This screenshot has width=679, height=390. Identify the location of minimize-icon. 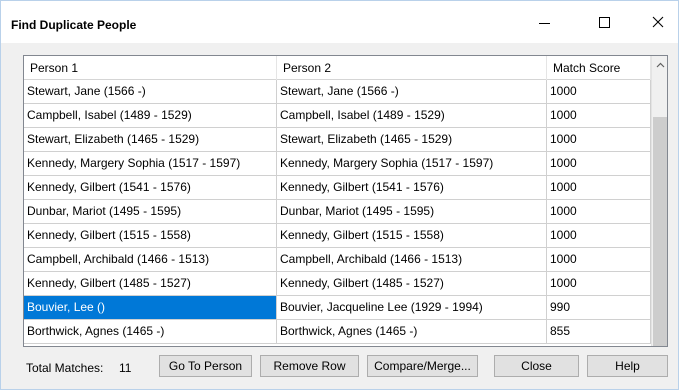
(544, 23).